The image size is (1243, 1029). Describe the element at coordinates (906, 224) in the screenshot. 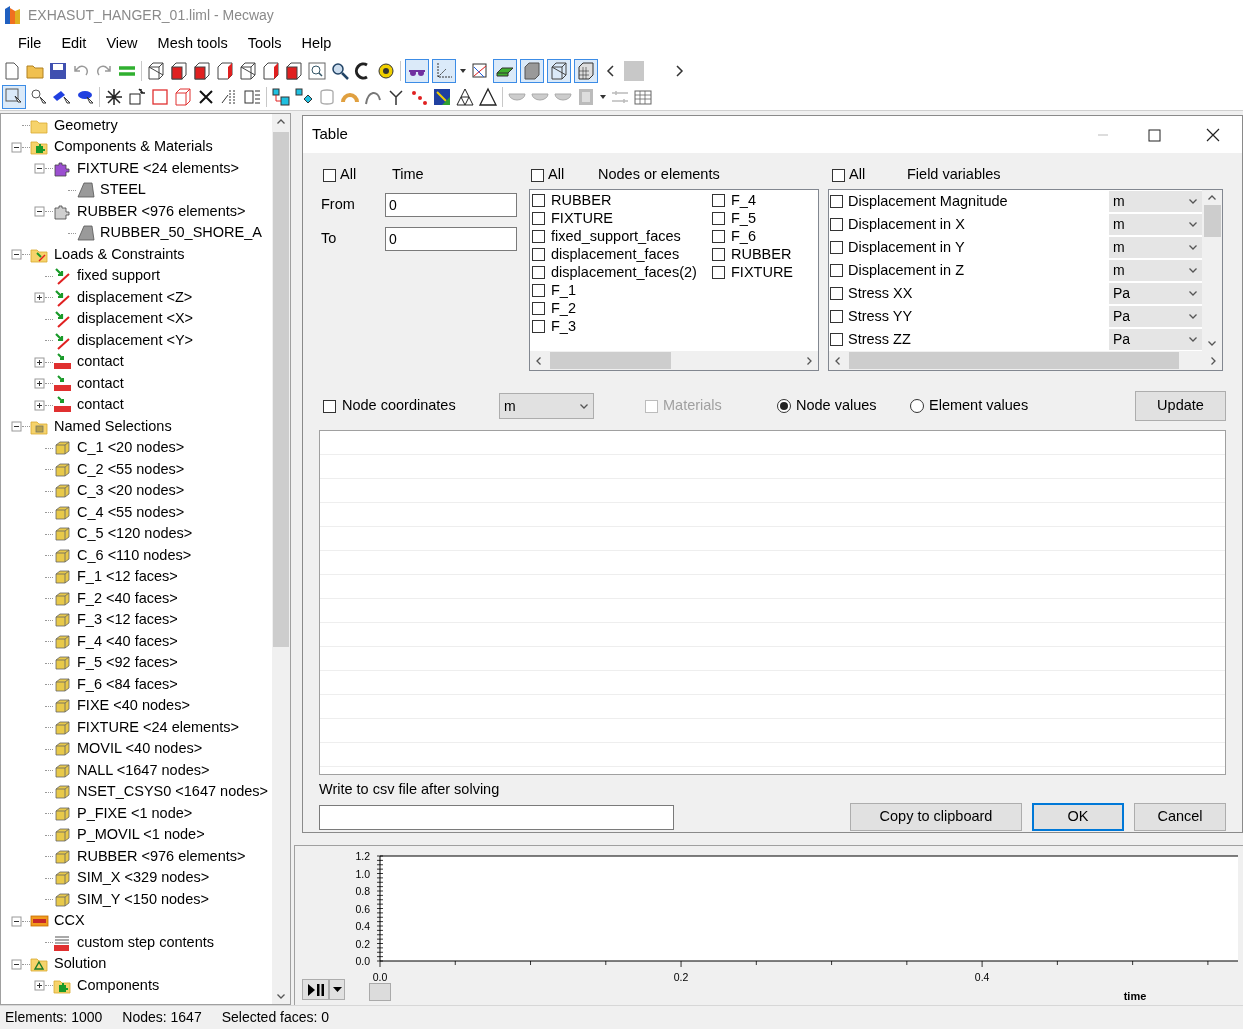

I see `field-variable-label: Displacement in X` at that location.